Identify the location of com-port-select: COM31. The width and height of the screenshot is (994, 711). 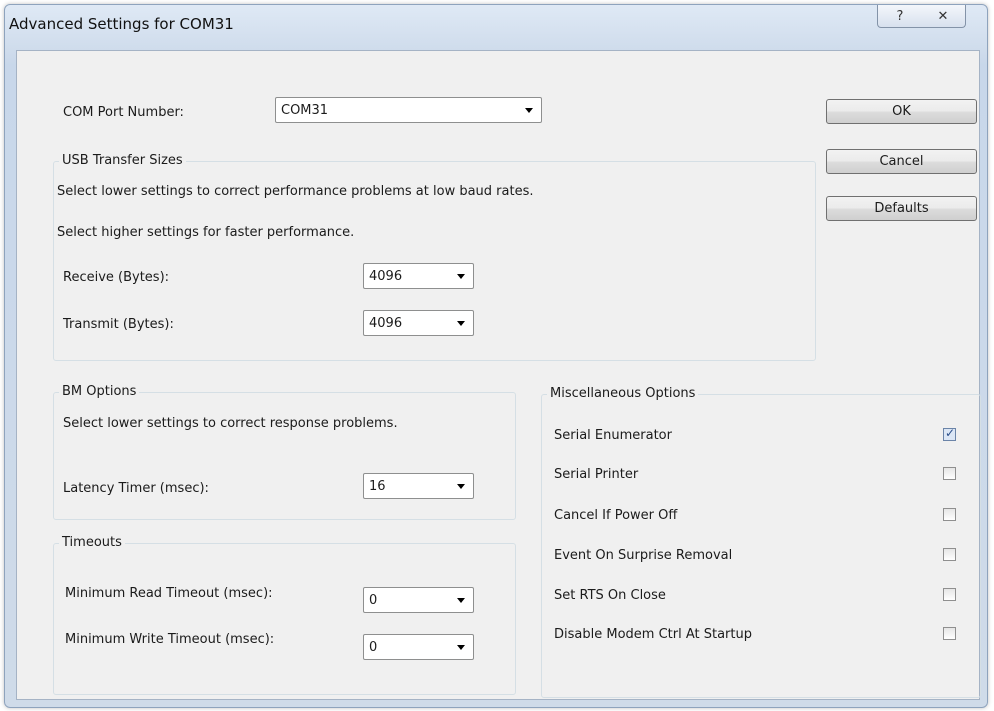
(408, 110).